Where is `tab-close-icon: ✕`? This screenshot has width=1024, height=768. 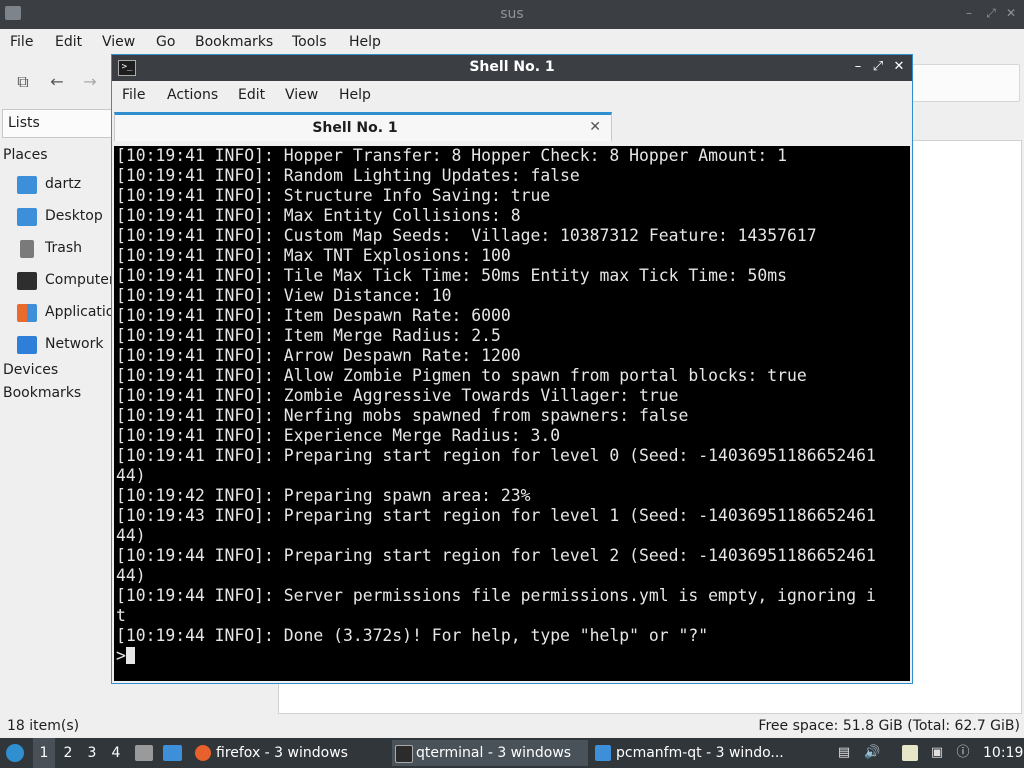 tab-close-icon: ✕ is located at coordinates (595, 127).